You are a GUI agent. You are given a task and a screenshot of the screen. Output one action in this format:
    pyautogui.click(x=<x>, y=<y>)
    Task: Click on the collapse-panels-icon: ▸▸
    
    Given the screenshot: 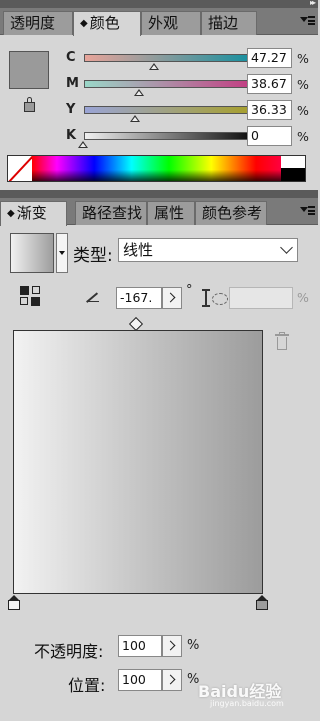 What is the action you would take?
    pyautogui.click(x=313, y=3)
    